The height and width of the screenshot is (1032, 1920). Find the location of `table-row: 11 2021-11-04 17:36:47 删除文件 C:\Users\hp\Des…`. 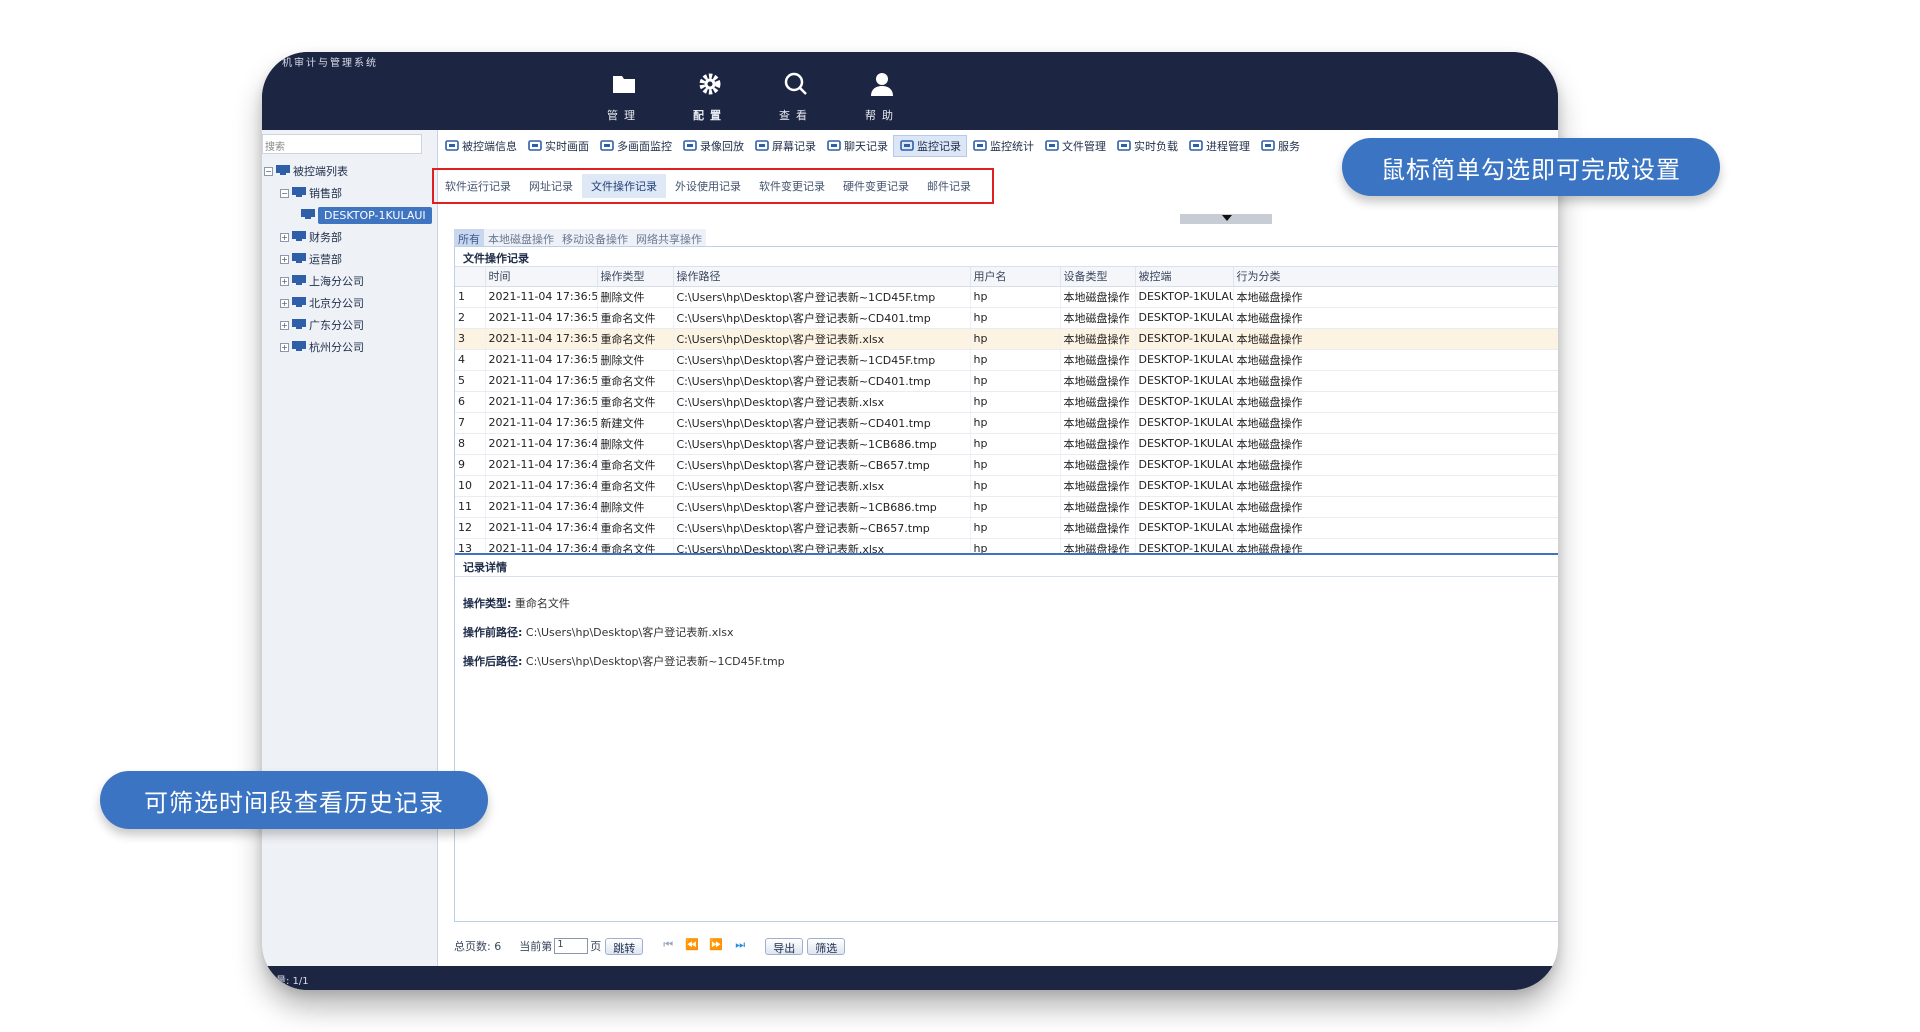

table-row: 11 2021-11-04 17:36:47 删除文件 C:\Users\hp\Des… is located at coordinates (1006, 507).